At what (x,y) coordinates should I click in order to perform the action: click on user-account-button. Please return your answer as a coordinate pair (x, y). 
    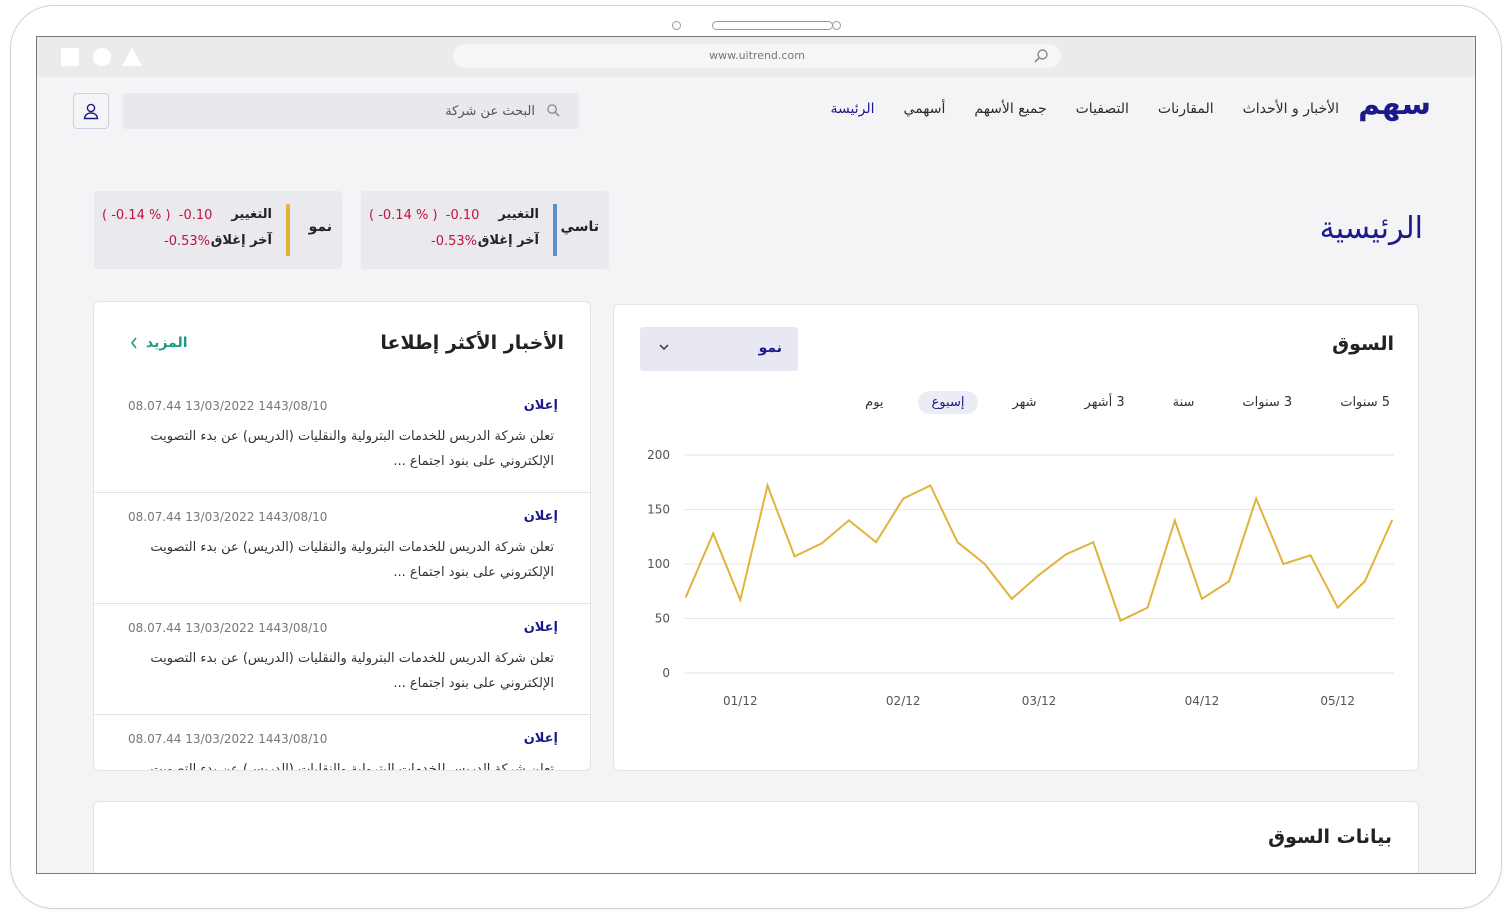
    Looking at the image, I should click on (91, 111).